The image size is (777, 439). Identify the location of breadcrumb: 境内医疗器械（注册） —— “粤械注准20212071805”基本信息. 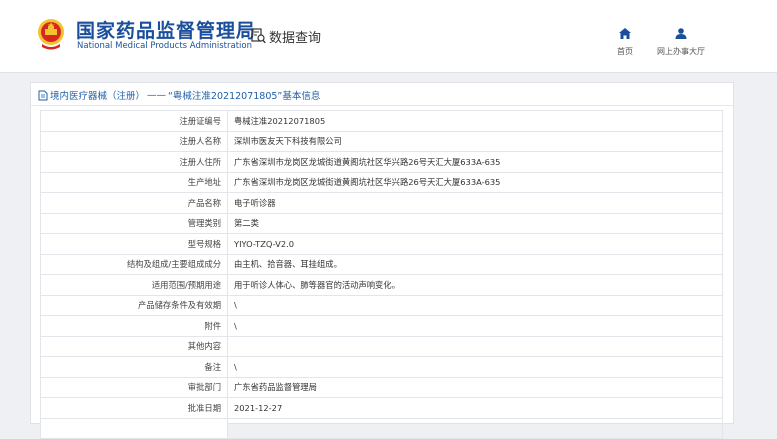
(179, 95).